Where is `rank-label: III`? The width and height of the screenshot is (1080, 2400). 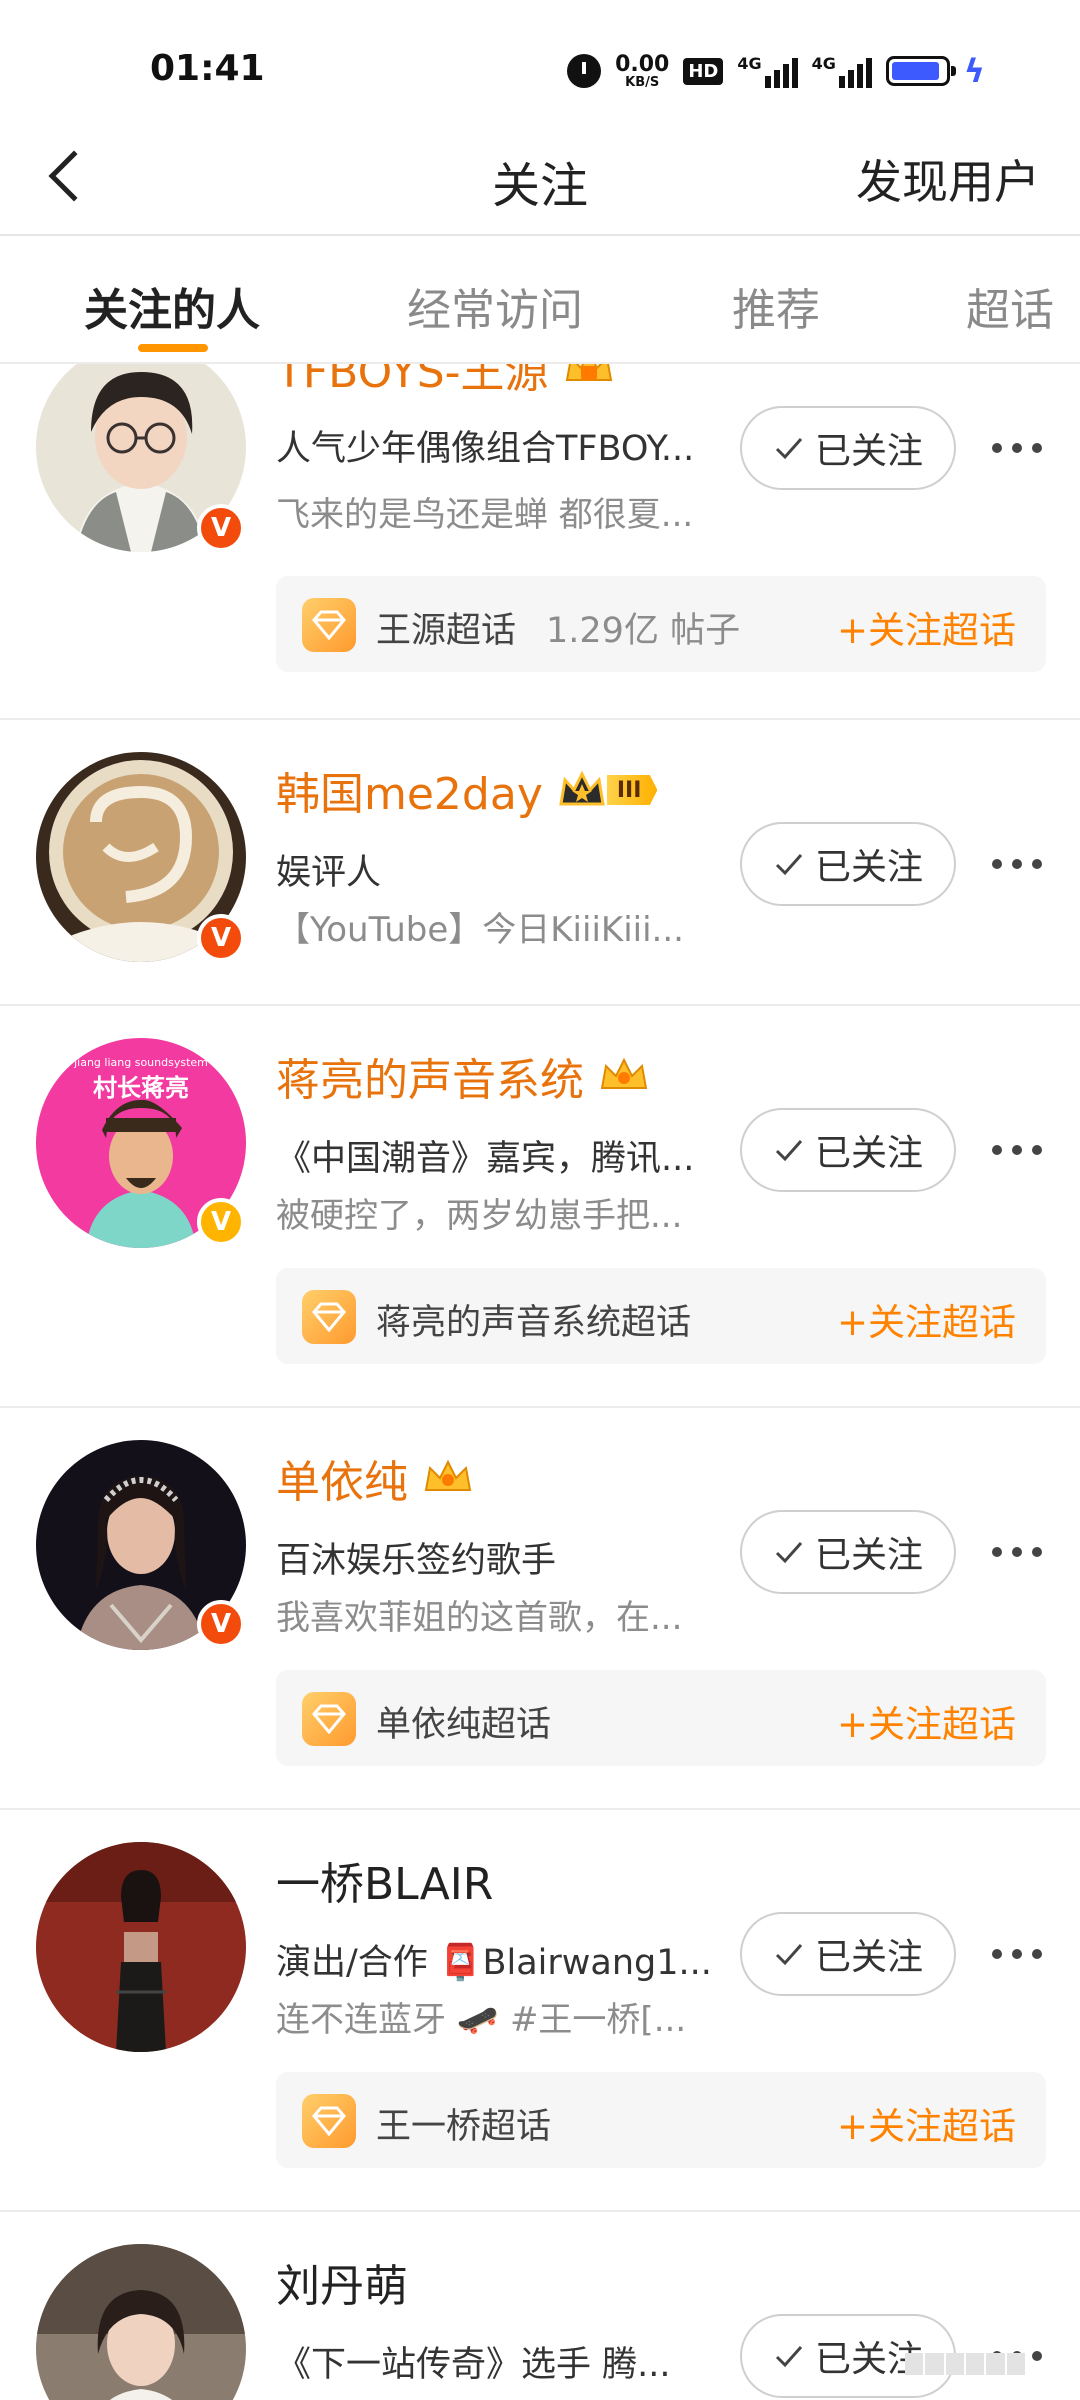 rank-label: III is located at coordinates (632, 790).